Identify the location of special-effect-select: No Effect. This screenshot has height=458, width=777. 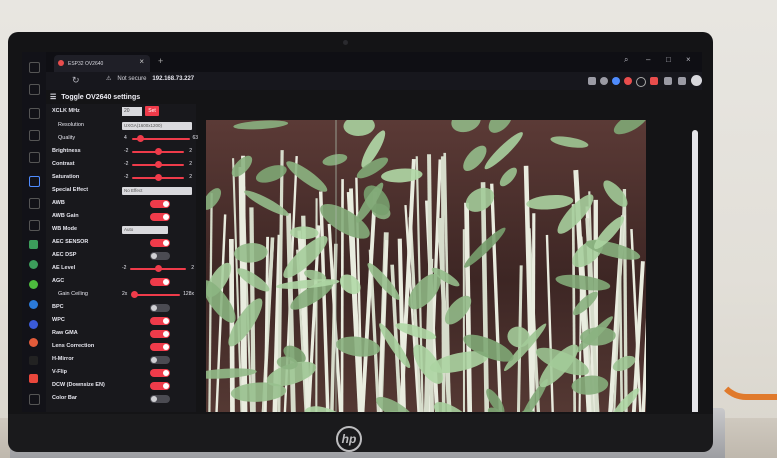
(157, 191).